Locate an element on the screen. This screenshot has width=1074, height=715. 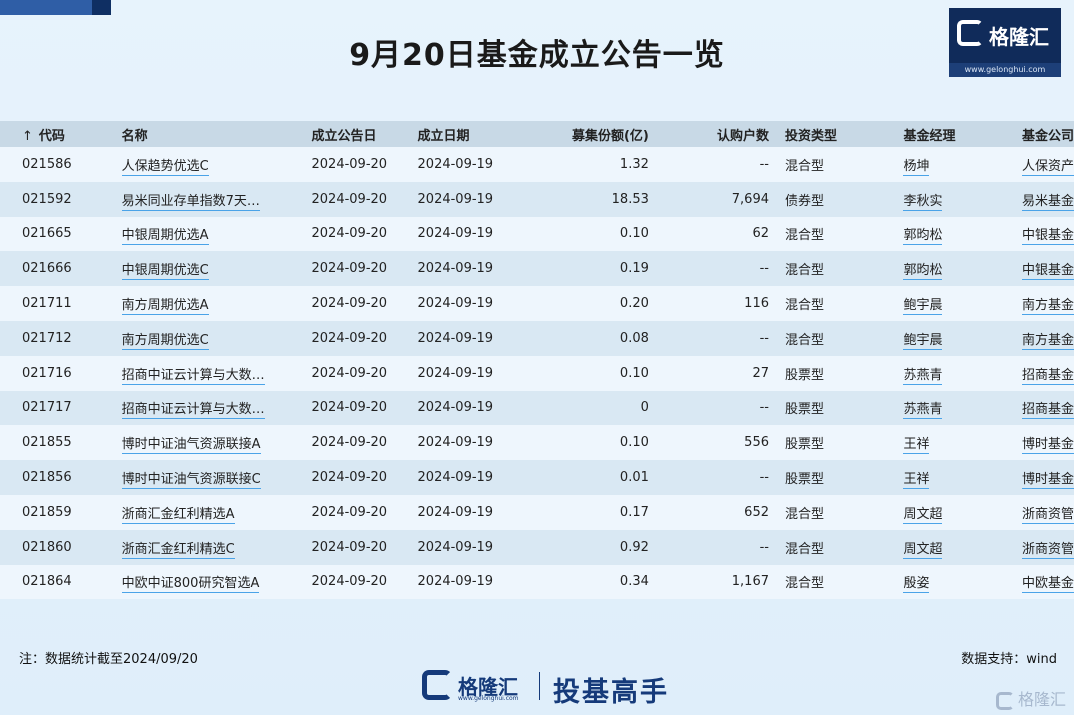
header-shares: 募集份额(亿) is located at coordinates (592, 134).